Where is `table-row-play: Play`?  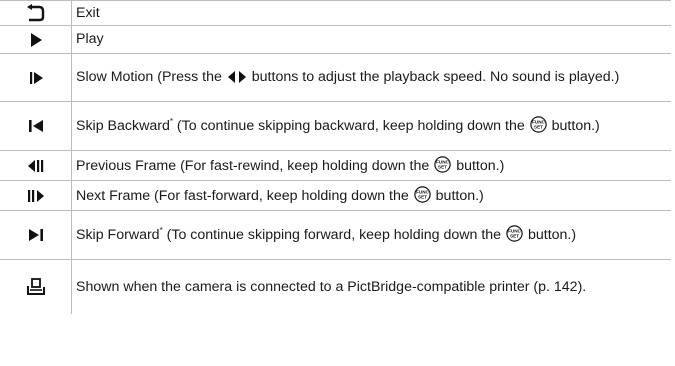
table-row-play: Play is located at coordinates (335, 40).